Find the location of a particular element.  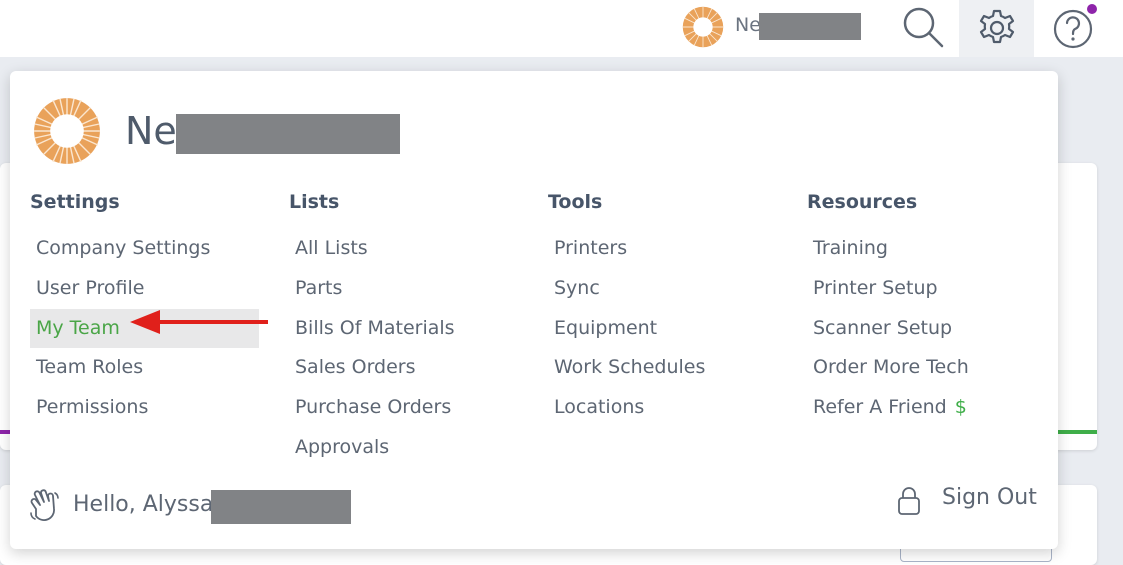

menu-item-printer-setup: Printer Setup is located at coordinates (927, 289).